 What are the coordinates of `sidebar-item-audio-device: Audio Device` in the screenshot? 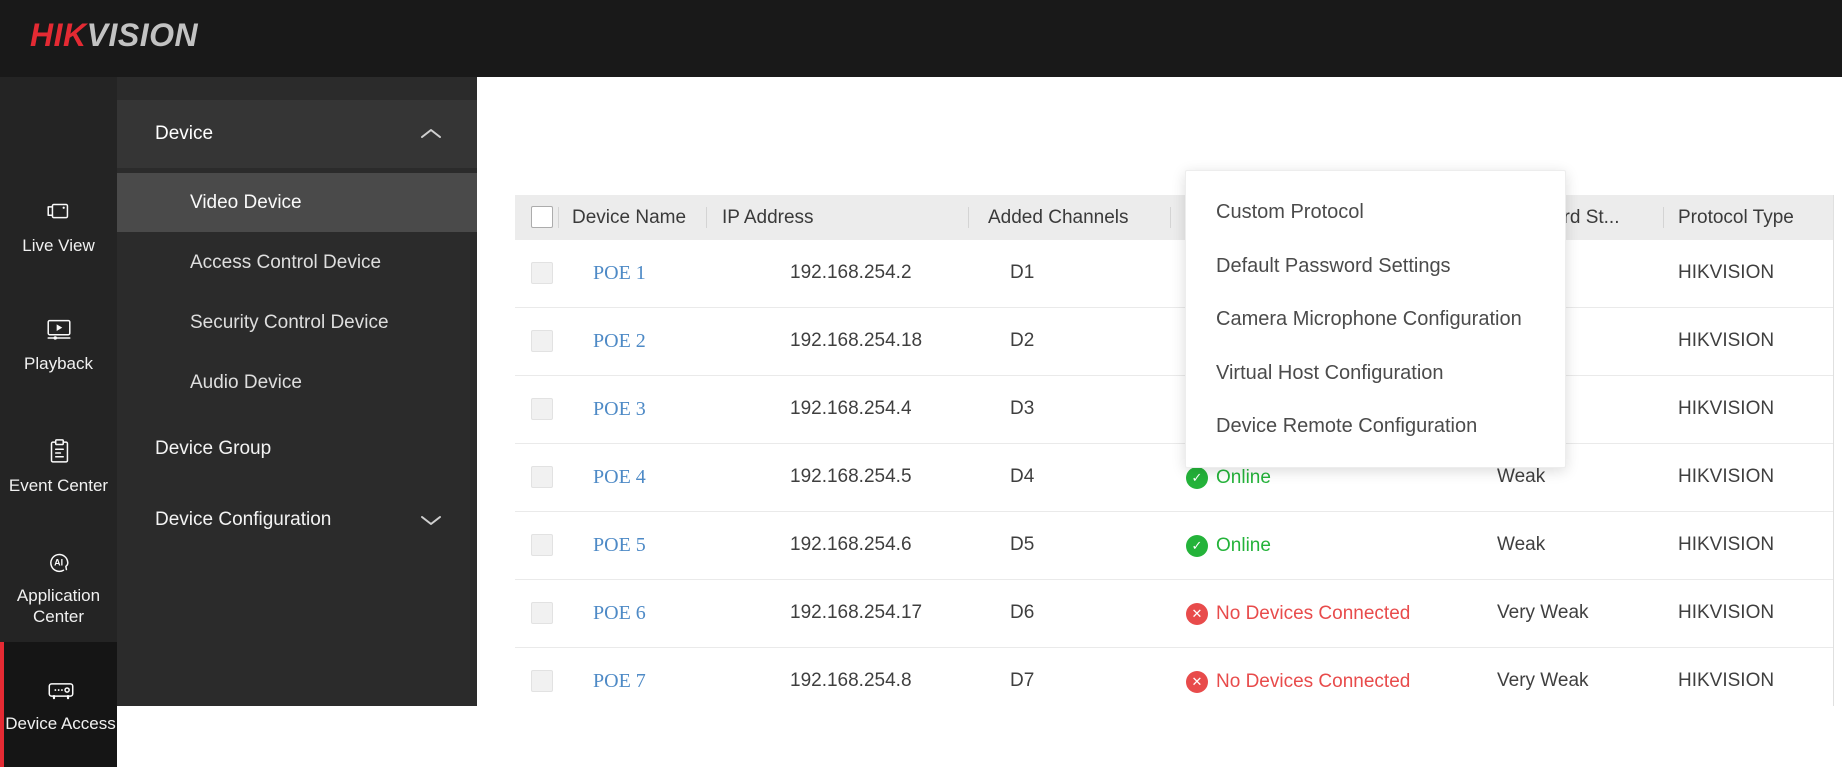 It's located at (297, 383).